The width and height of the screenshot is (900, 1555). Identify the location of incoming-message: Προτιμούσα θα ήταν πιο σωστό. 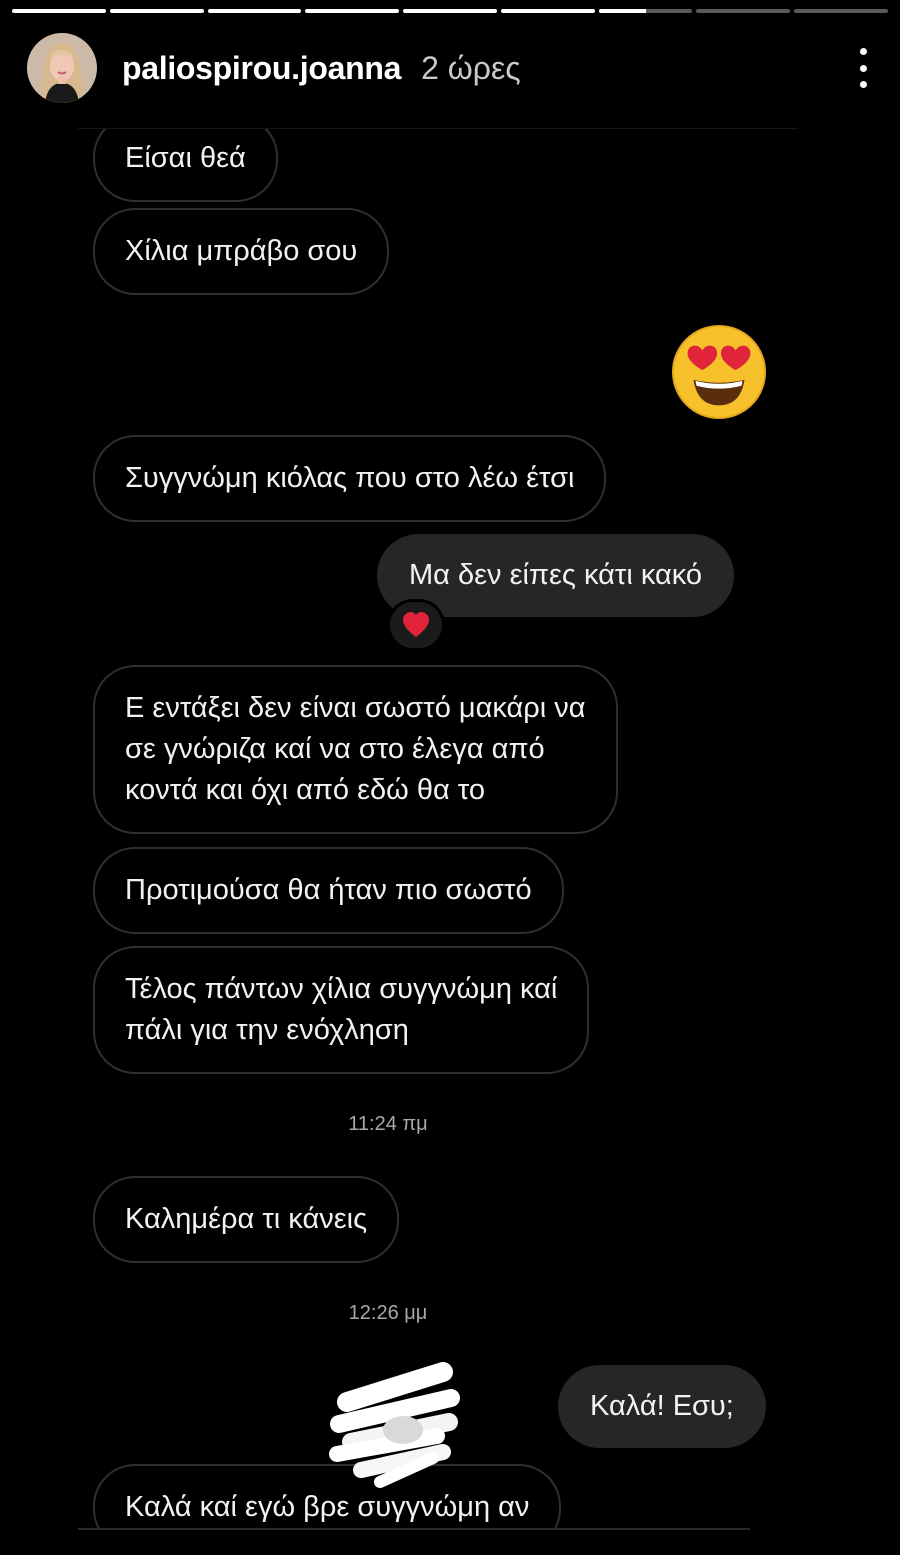
(328, 890).